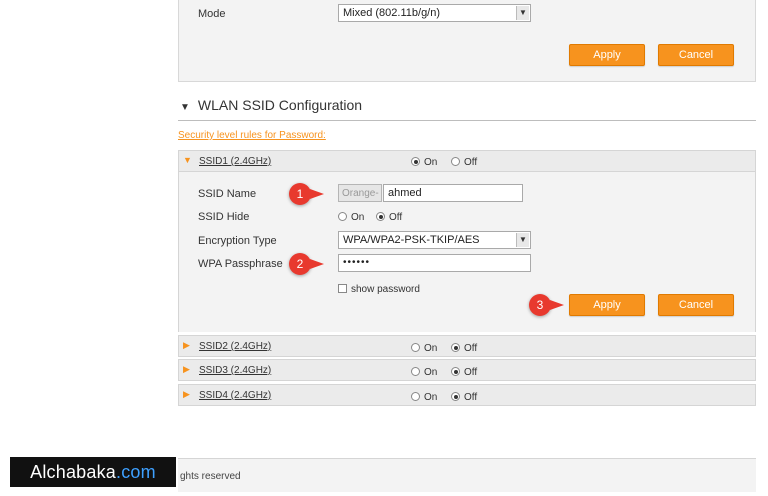 This screenshot has height=496, width=768. What do you see at coordinates (415, 161) in the screenshot?
I see `ssid1-on-radio` at bounding box center [415, 161].